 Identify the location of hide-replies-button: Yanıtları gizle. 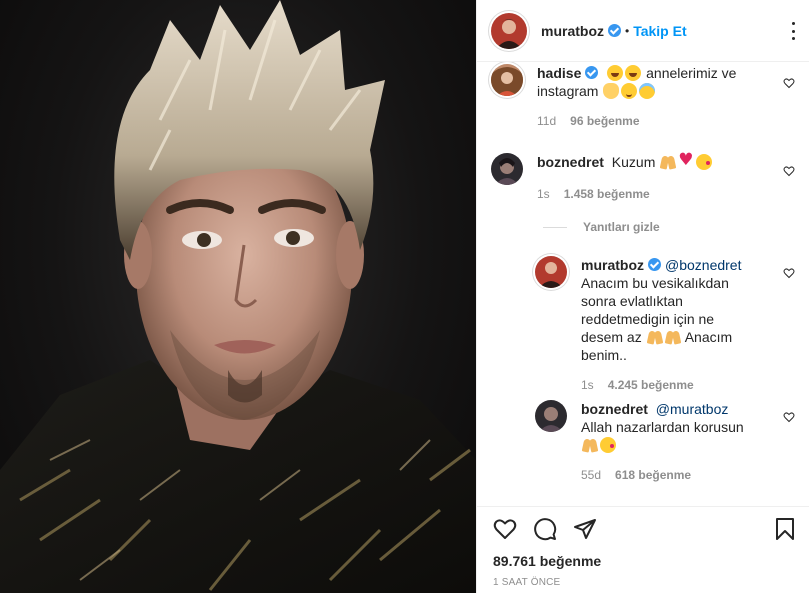
(601, 227).